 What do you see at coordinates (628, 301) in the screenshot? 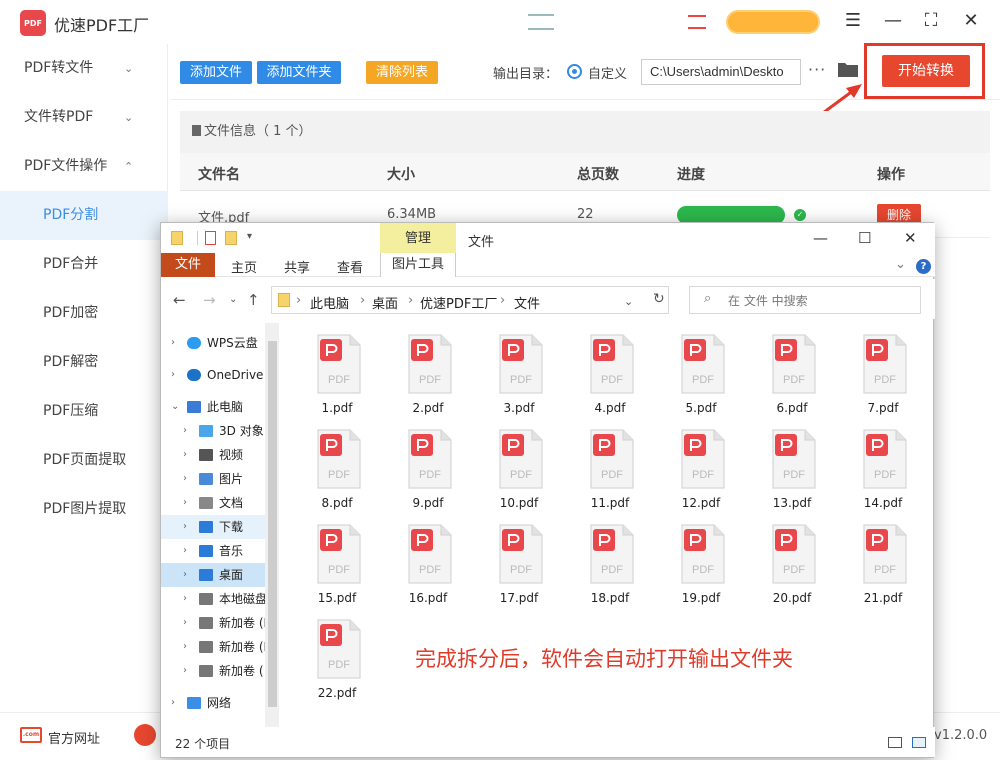
I see `address-dropdown-icon: ⌄` at bounding box center [628, 301].